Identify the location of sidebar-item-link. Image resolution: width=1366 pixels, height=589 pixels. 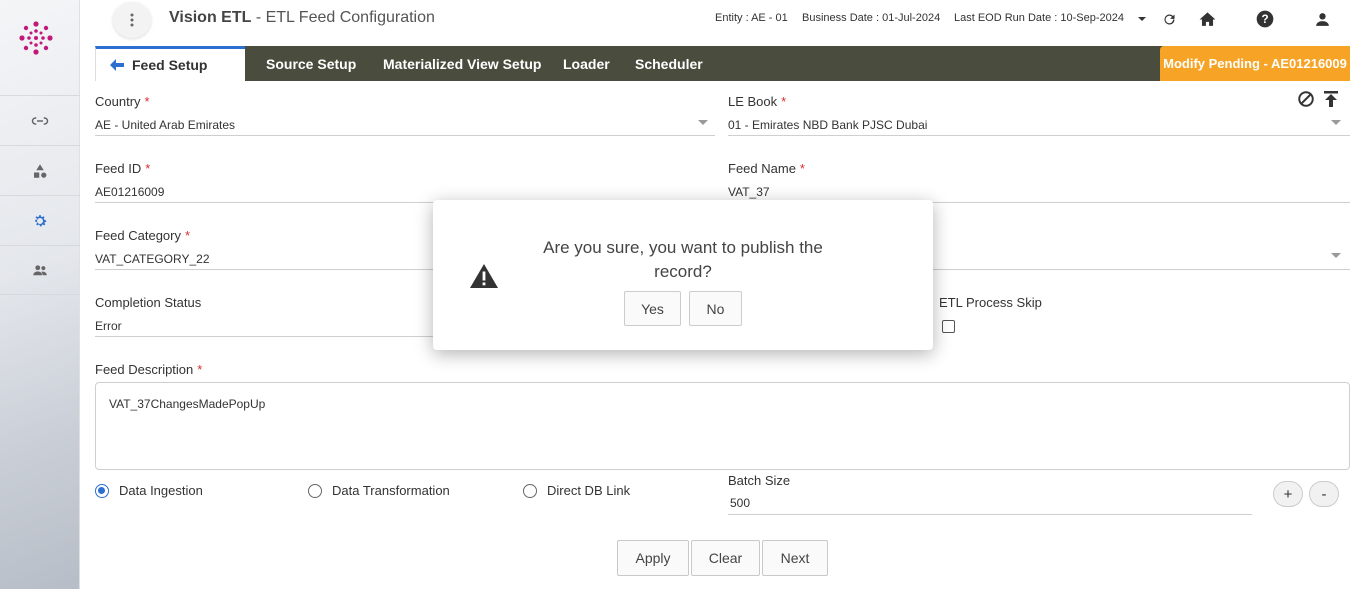
(40, 120).